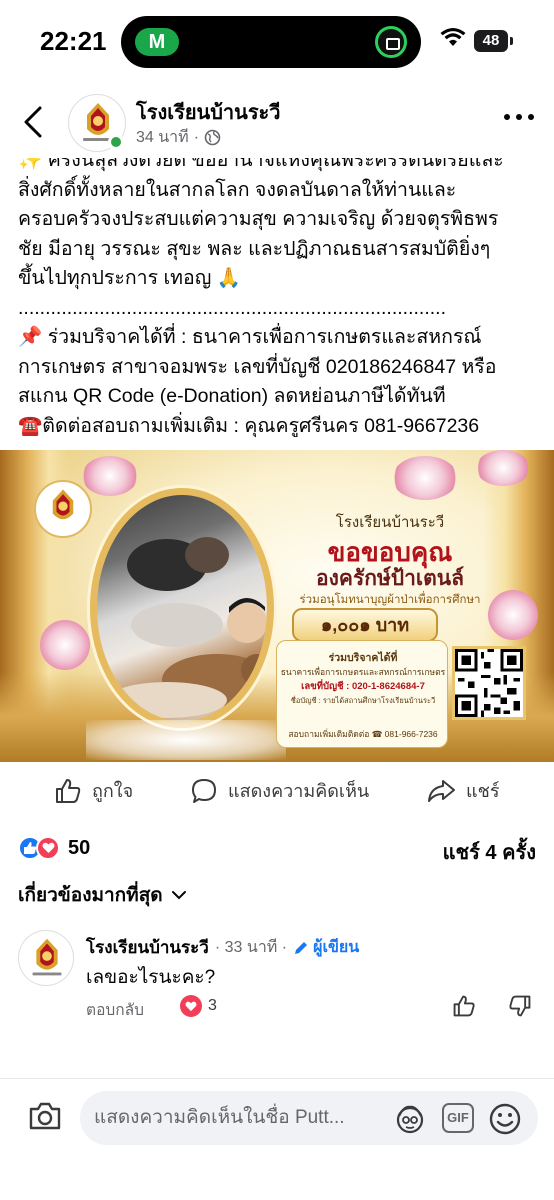 The image size is (554, 1200). I want to click on gif-button: GIF, so click(458, 1118).